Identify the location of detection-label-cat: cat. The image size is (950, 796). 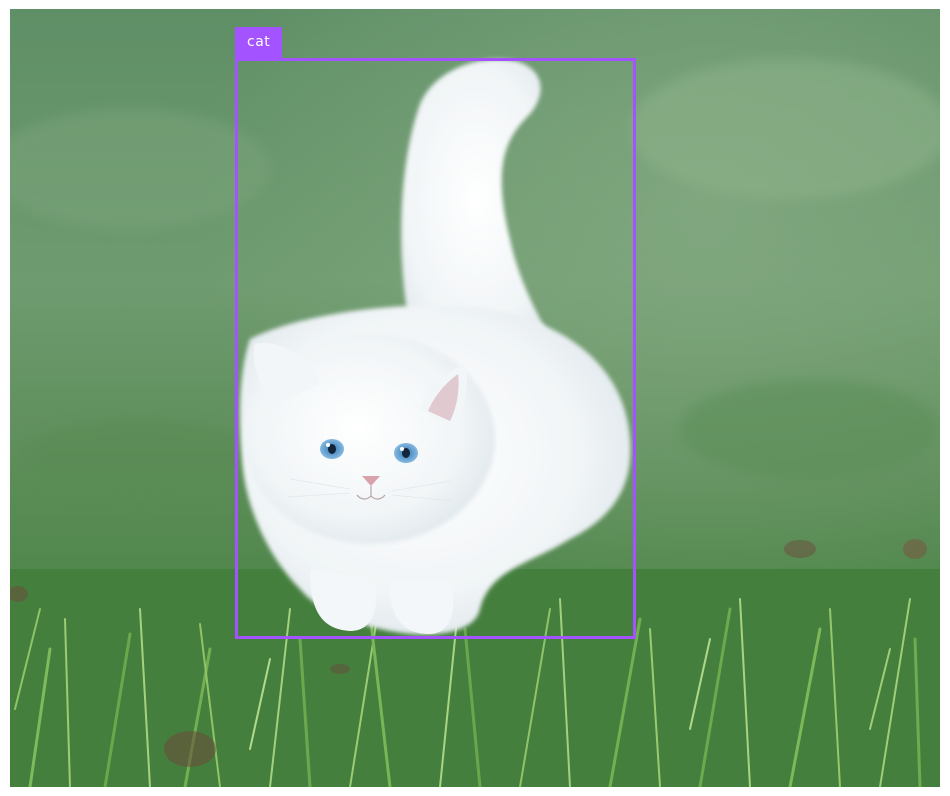
(259, 42).